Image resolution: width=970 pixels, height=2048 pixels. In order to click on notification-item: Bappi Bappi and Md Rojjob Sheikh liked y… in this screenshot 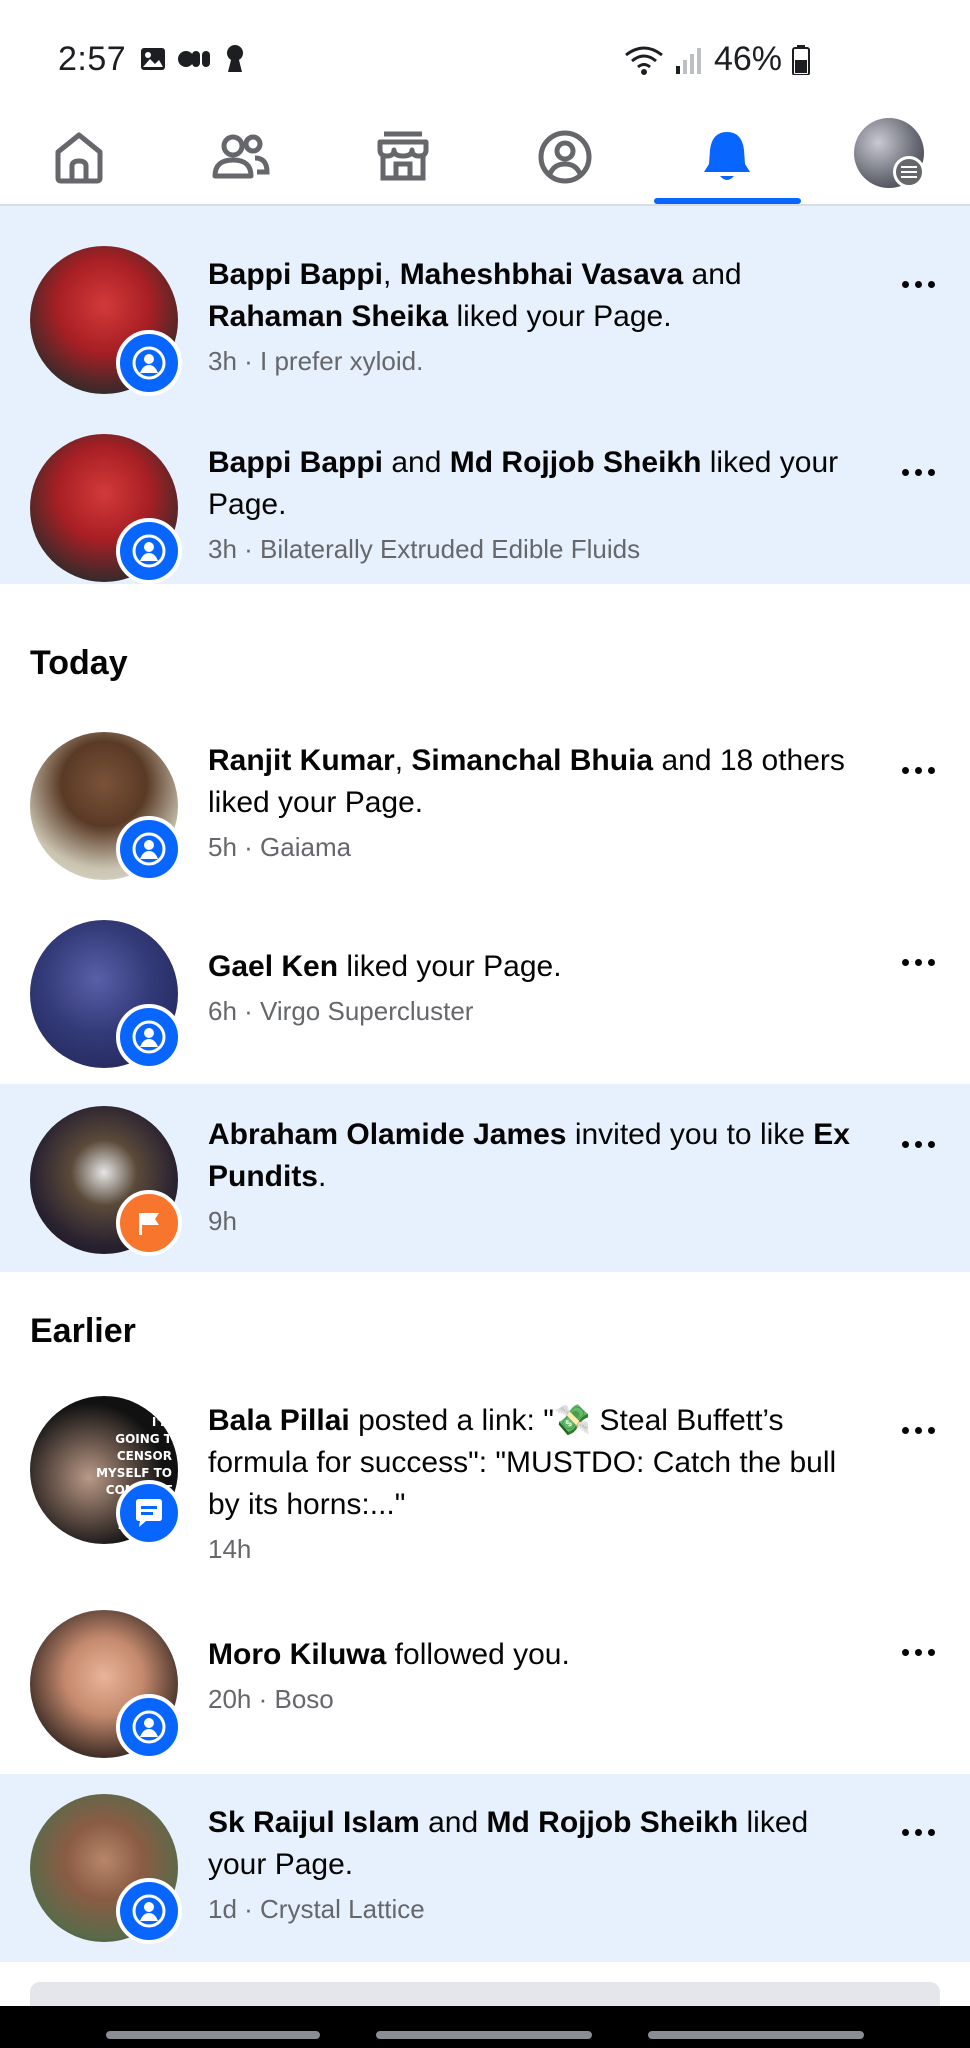, I will do `click(485, 490)`.